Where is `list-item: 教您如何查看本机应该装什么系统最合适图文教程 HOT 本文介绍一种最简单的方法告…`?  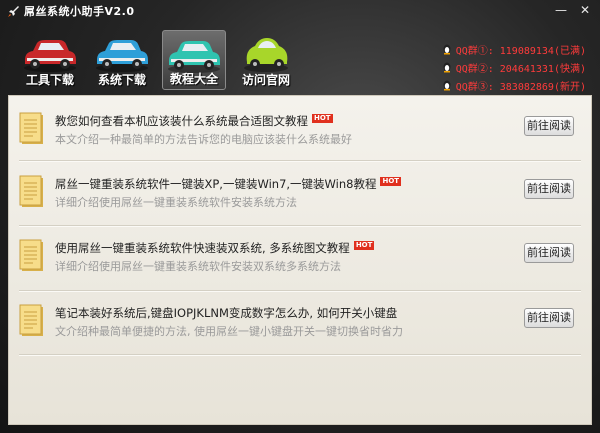 list-item: 教您如何查看本机应该装什么系统最合适图文教程 HOT 本文介绍一种最简单的方法告… is located at coordinates (300, 128).